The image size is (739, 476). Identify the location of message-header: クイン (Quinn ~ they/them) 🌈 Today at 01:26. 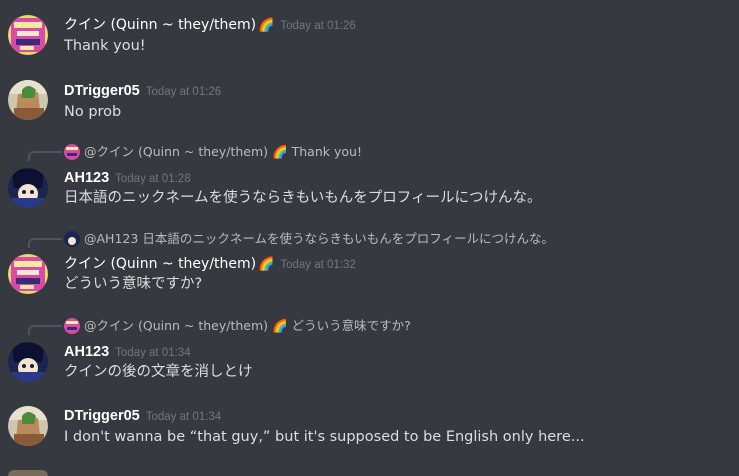
(210, 25).